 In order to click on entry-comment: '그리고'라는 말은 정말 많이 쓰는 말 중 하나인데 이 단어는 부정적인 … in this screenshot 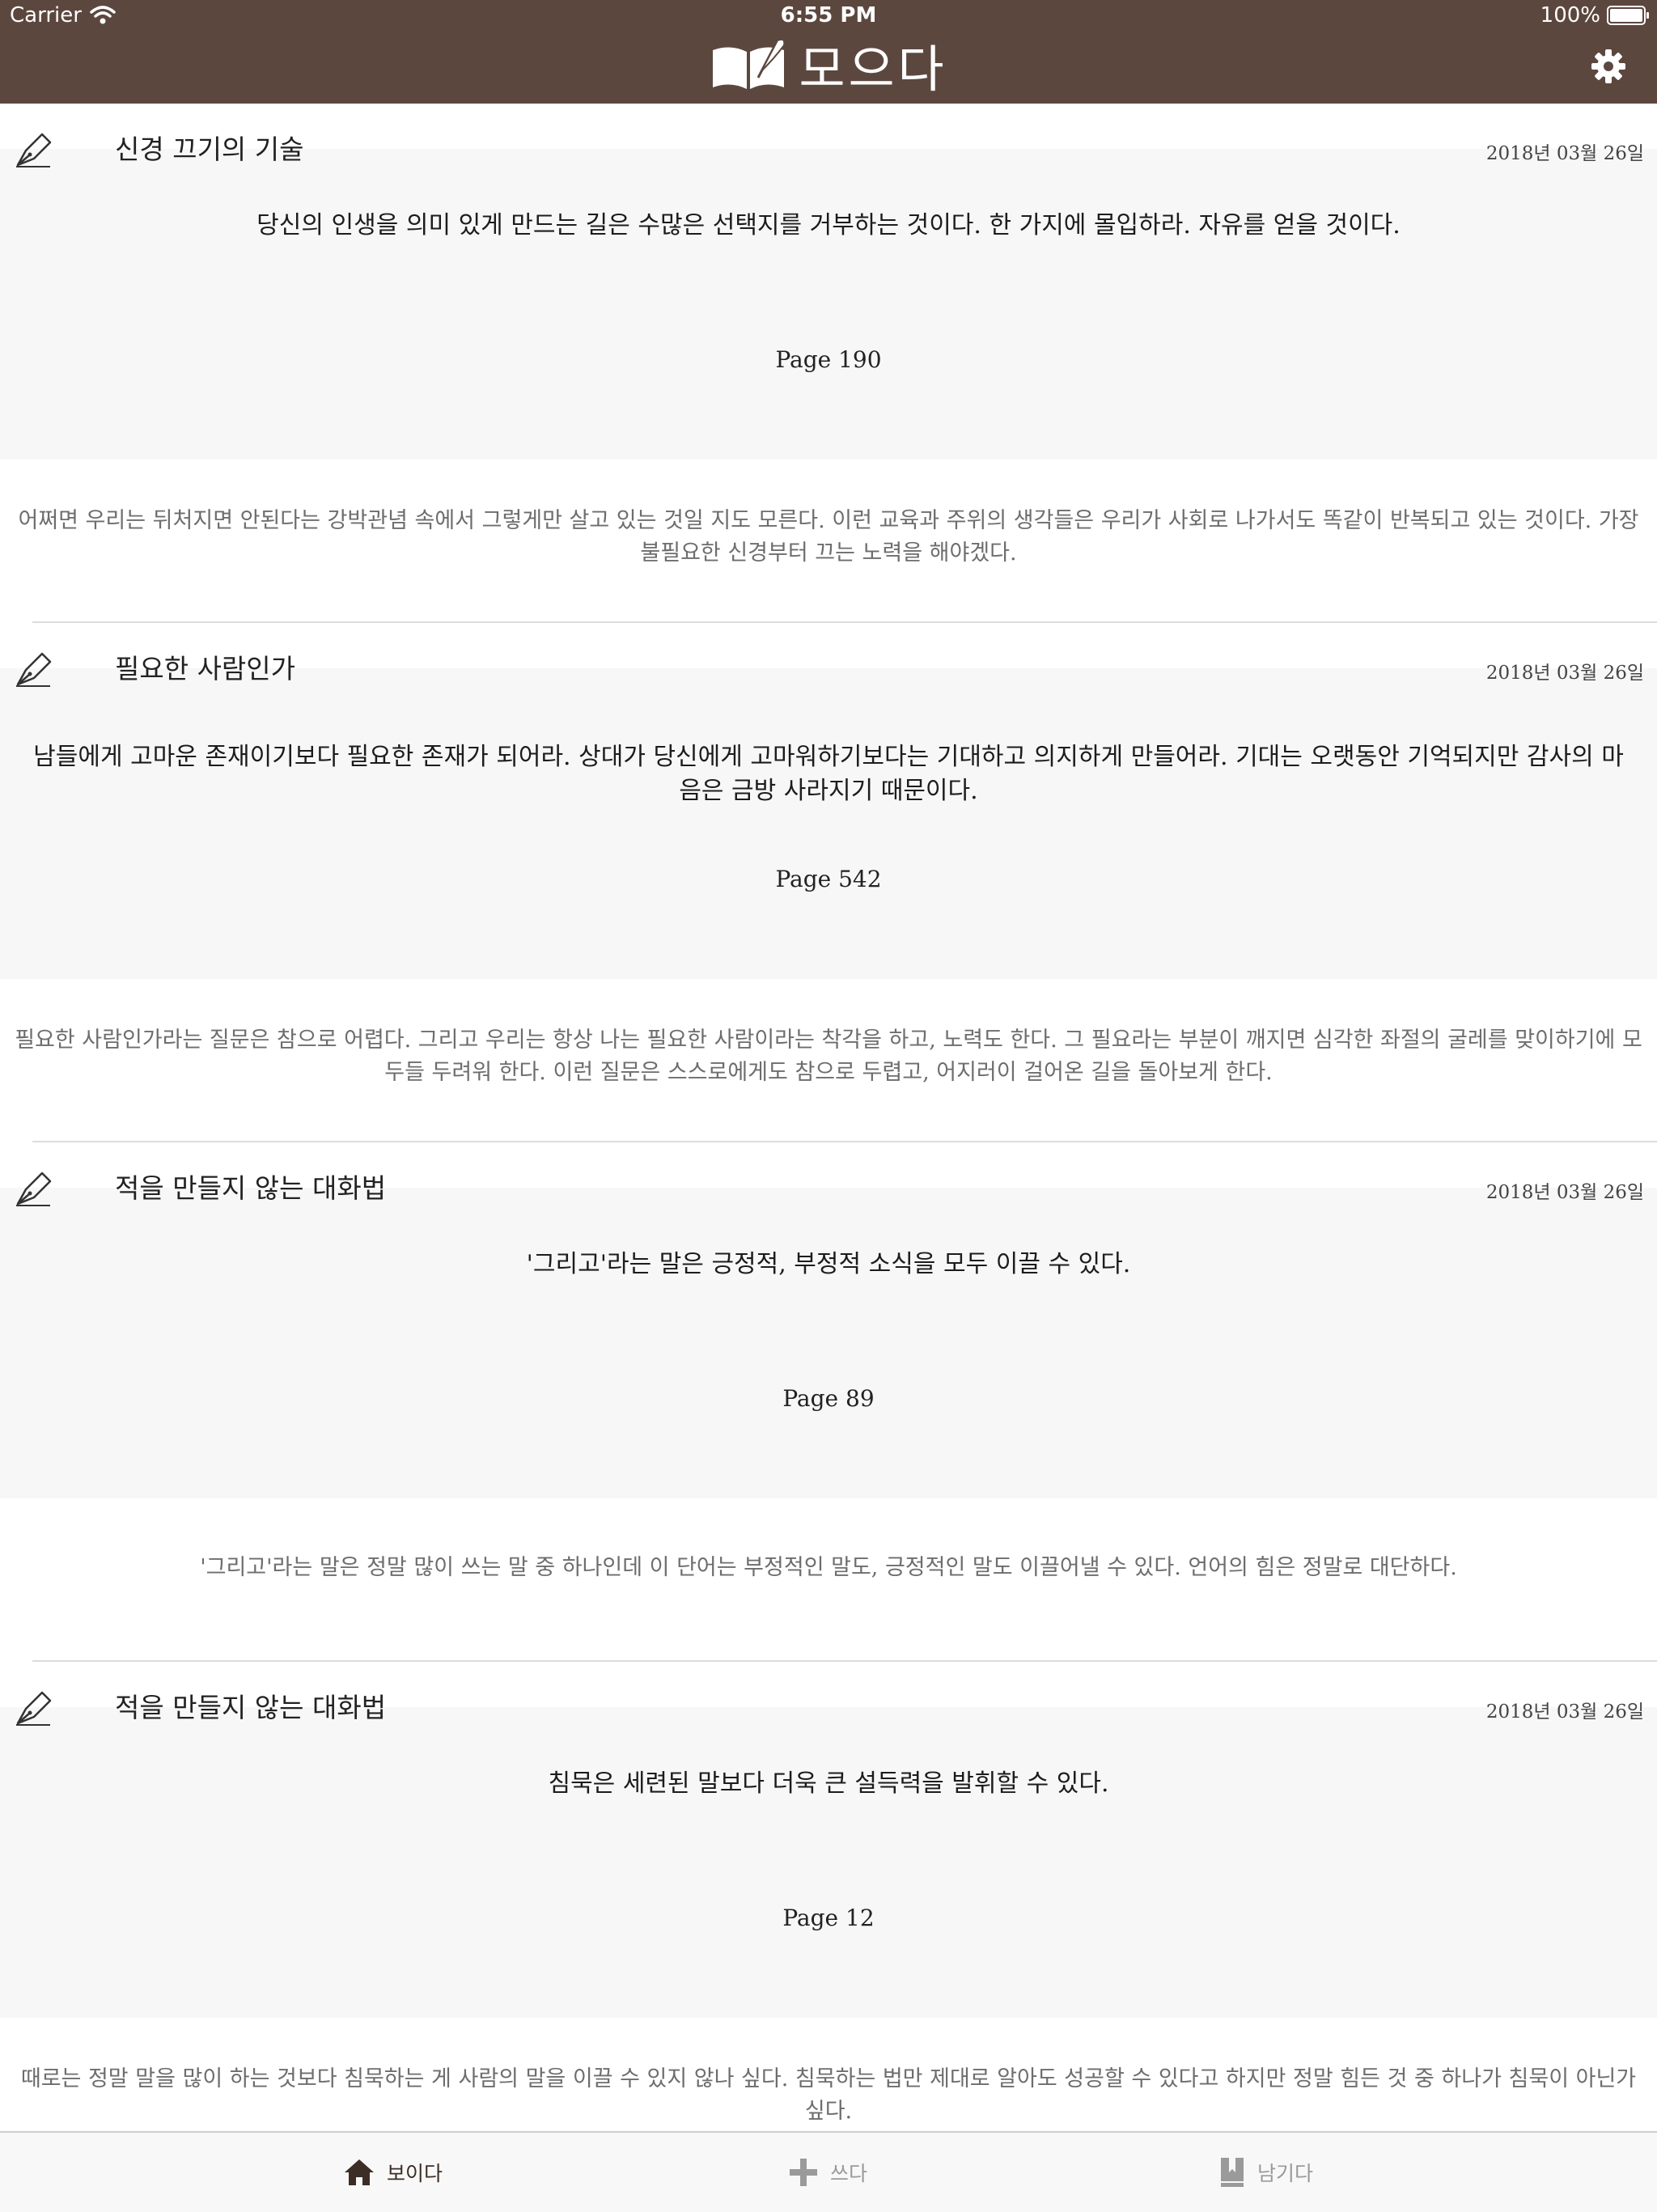, I will do `click(828, 1567)`.